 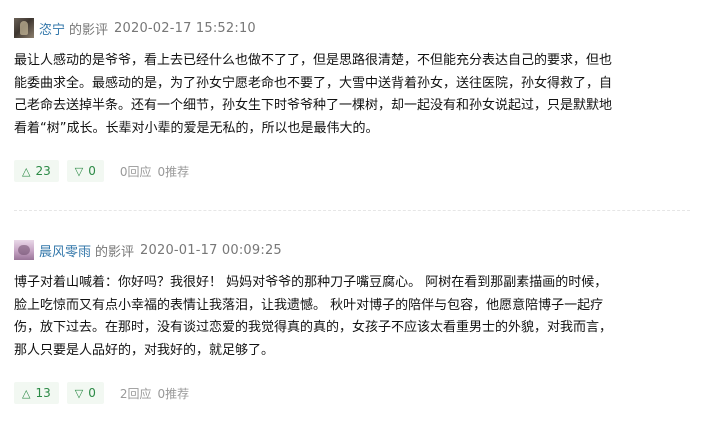 I want to click on username-link: 晨风零雨, so click(x=65, y=250).